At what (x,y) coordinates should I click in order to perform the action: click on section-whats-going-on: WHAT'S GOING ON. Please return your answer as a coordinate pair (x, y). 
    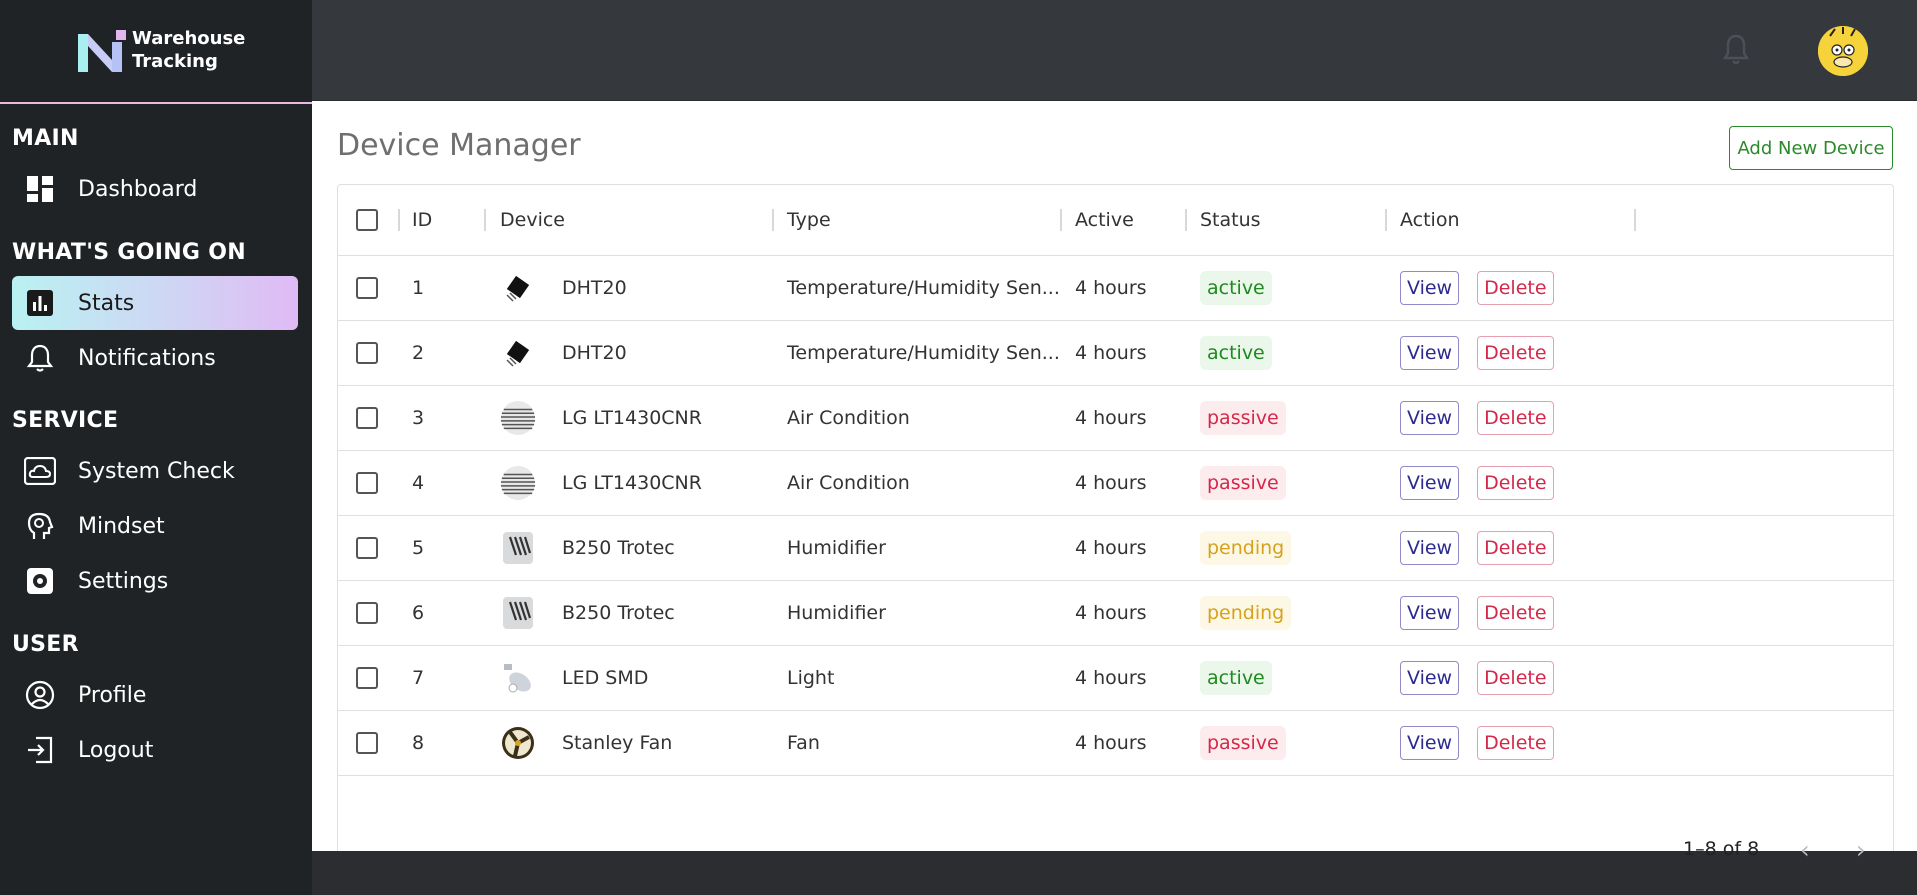
    Looking at the image, I should click on (129, 252).